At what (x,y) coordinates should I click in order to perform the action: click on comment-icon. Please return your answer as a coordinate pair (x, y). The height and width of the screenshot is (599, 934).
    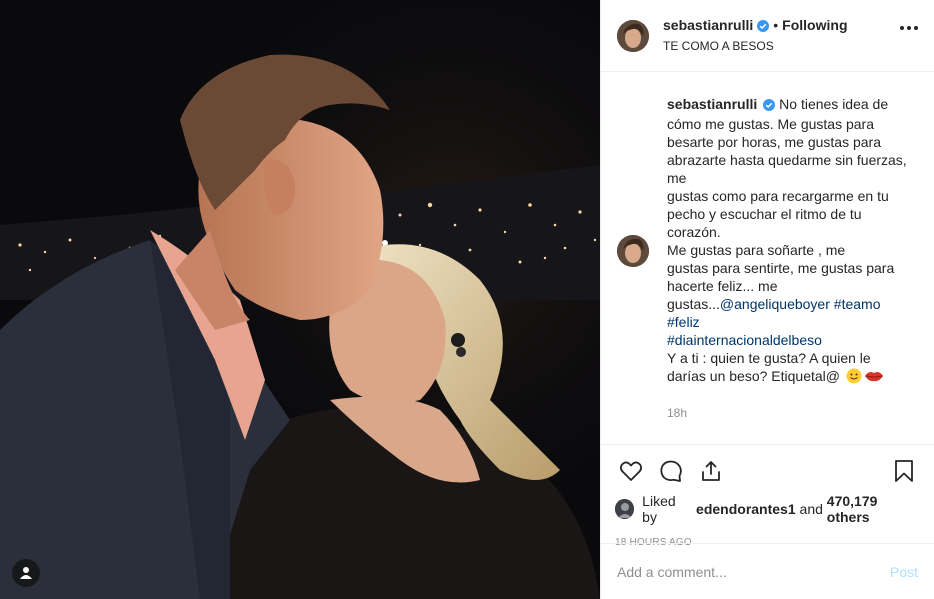
    Looking at the image, I should click on (671, 471).